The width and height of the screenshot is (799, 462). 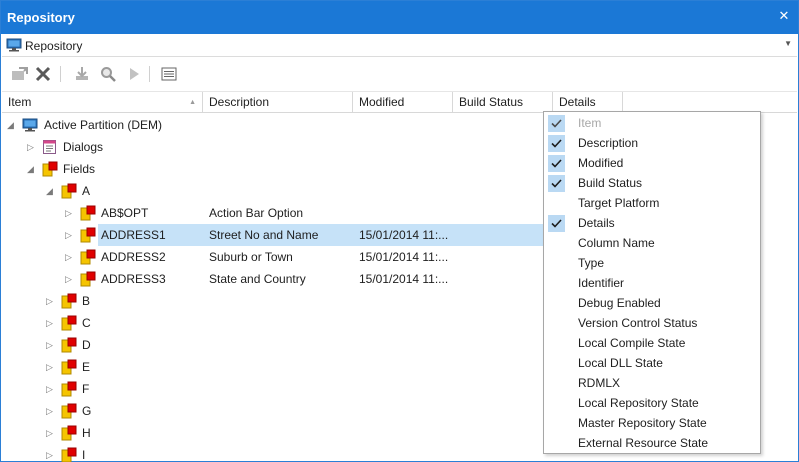 What do you see at coordinates (652, 203) in the screenshot?
I see `menu-item-target-platform: Target Platform` at bounding box center [652, 203].